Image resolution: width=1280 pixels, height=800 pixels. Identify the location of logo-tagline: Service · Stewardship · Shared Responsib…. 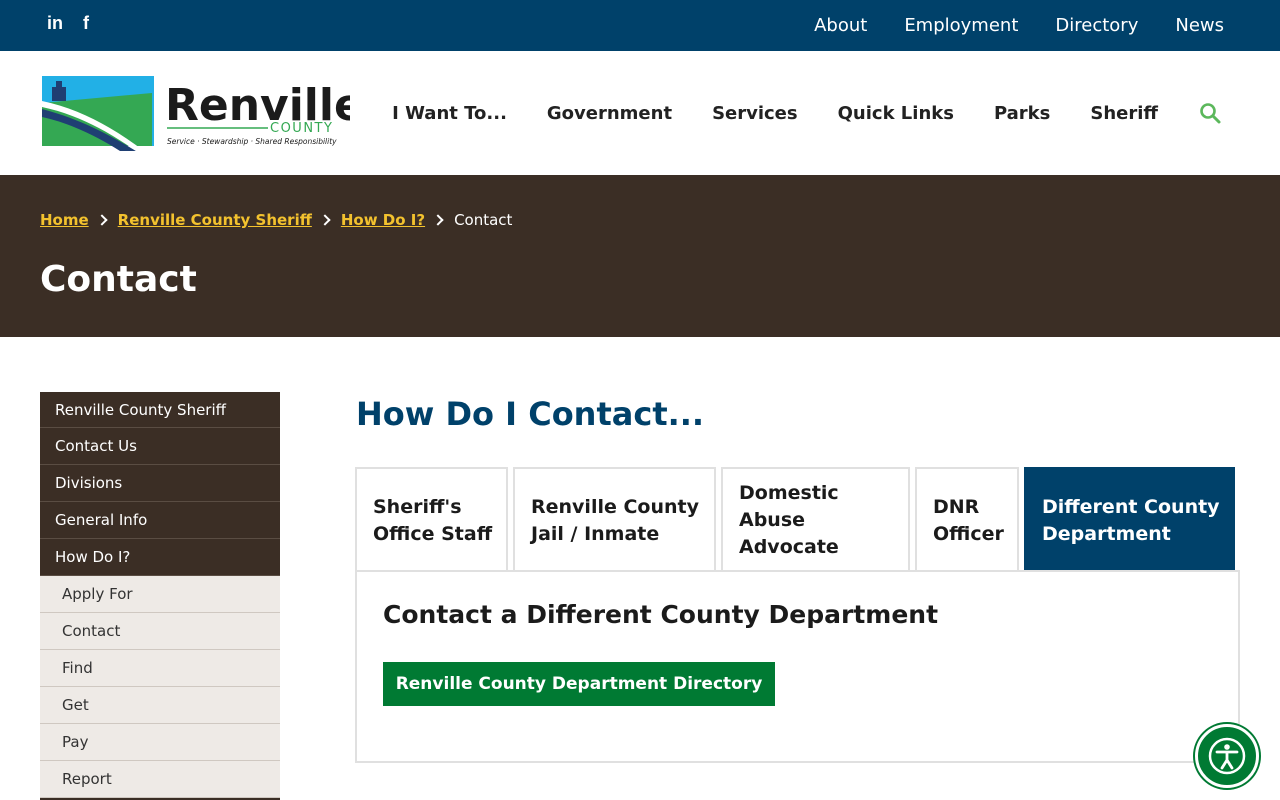
(252, 141).